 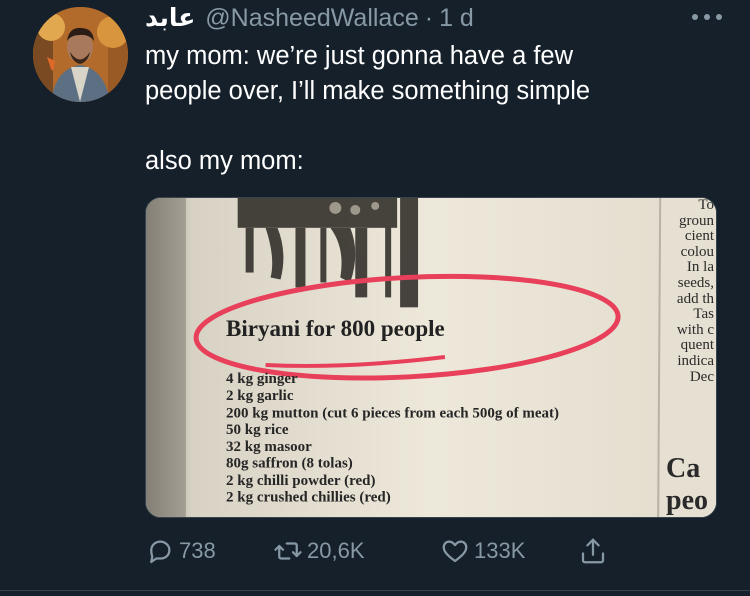 I want to click on retweet-count: 20,6K, so click(x=336, y=550).